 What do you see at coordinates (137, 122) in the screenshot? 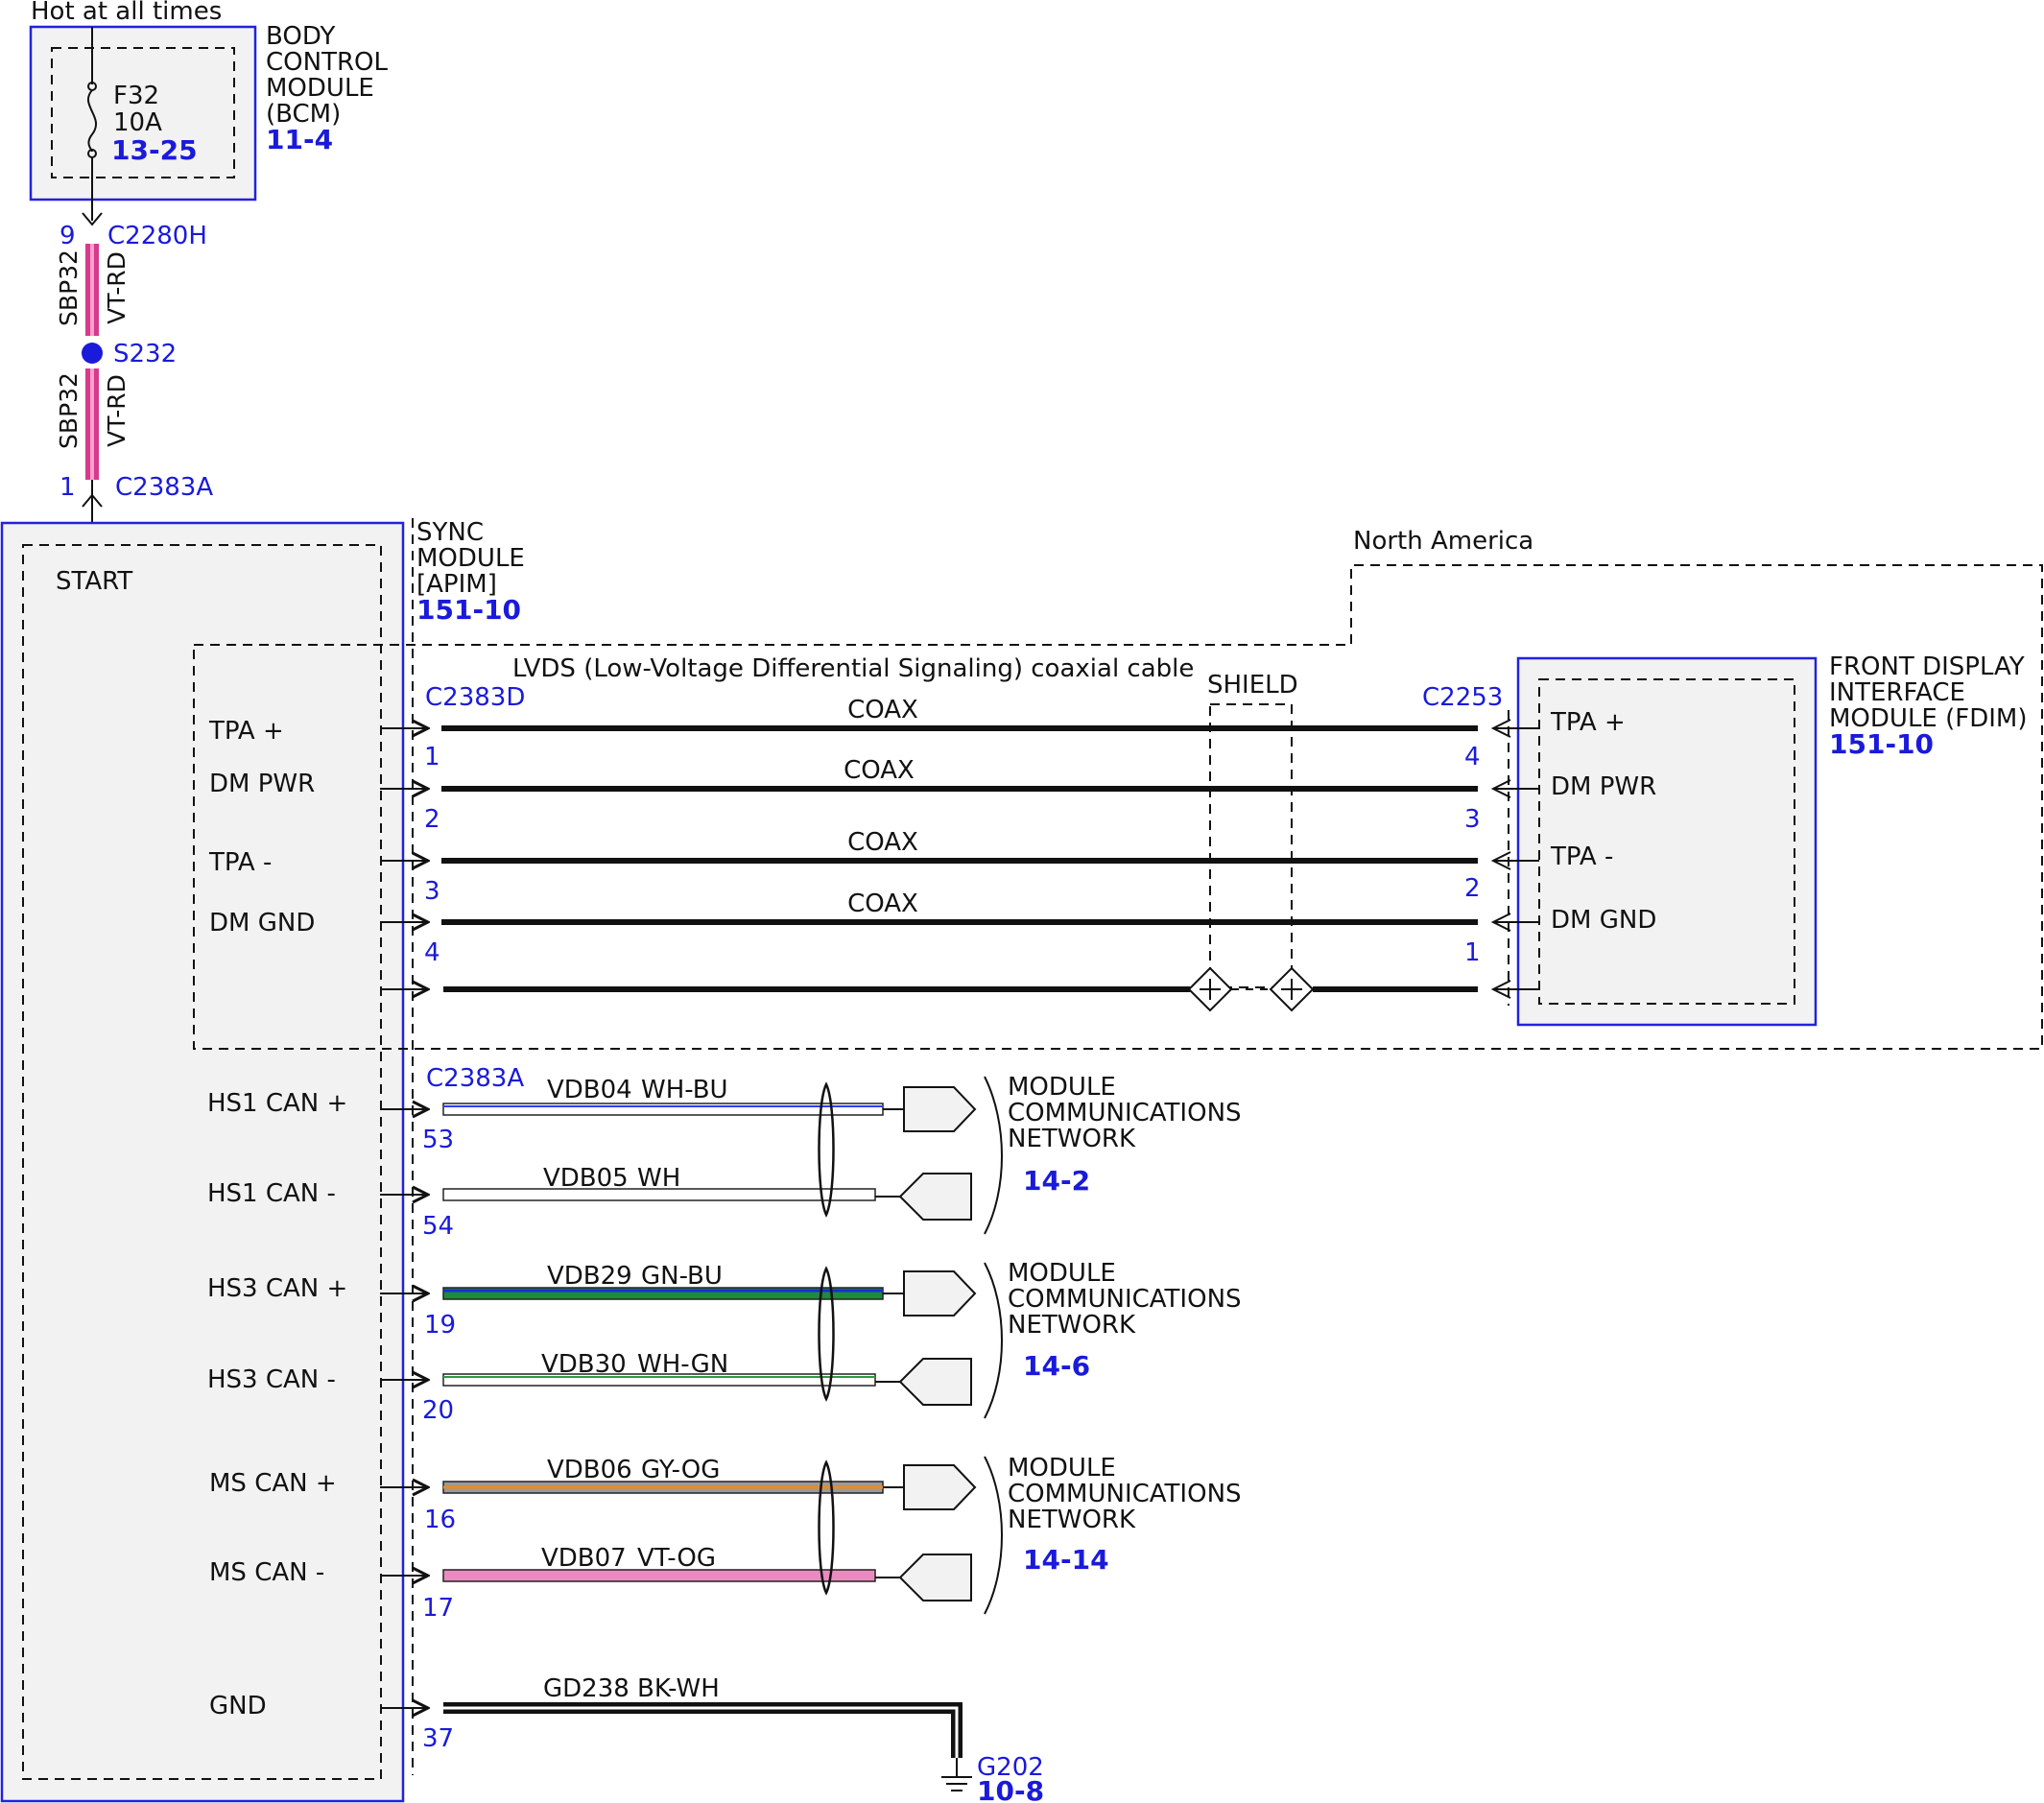
I see `fuse-rating: 10A` at bounding box center [137, 122].